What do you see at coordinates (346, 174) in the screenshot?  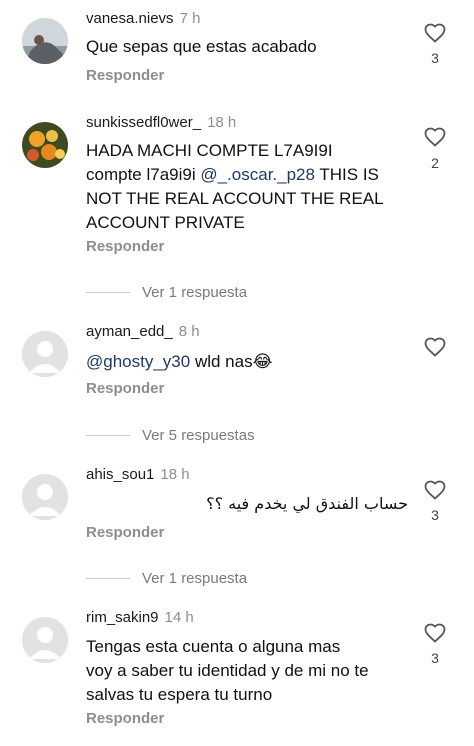 I see `comment-text-line: THIS IS` at bounding box center [346, 174].